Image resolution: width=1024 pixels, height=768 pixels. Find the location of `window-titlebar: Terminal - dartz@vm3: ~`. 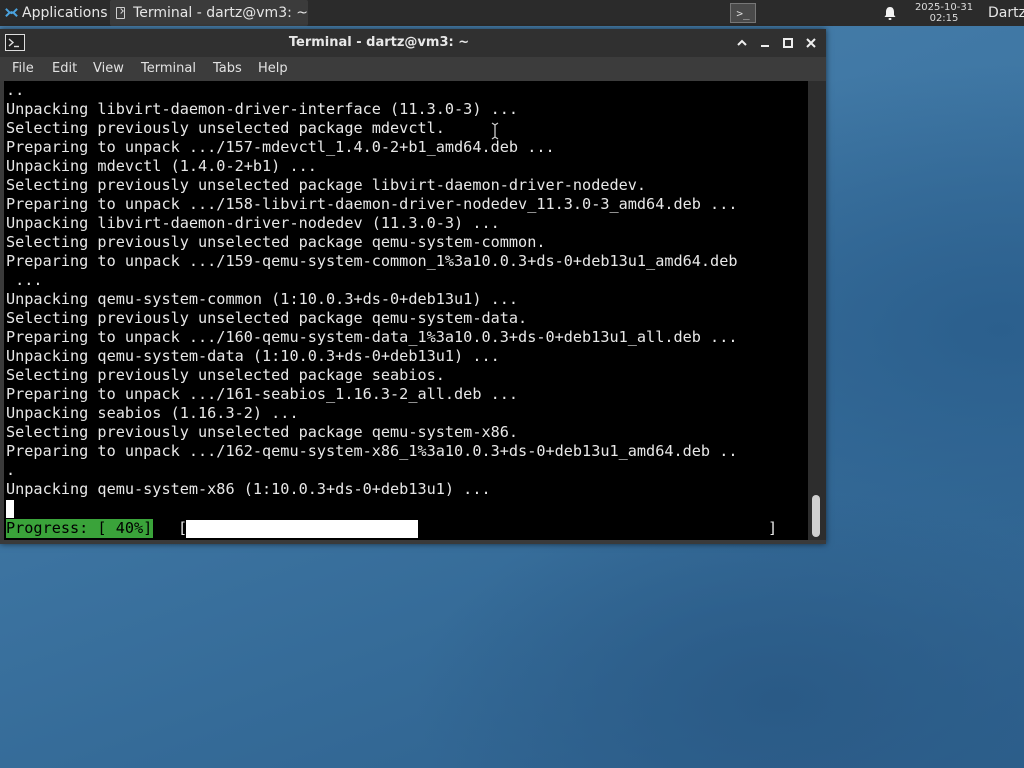

window-titlebar: Terminal - dartz@vm3: ~ is located at coordinates (413, 43).